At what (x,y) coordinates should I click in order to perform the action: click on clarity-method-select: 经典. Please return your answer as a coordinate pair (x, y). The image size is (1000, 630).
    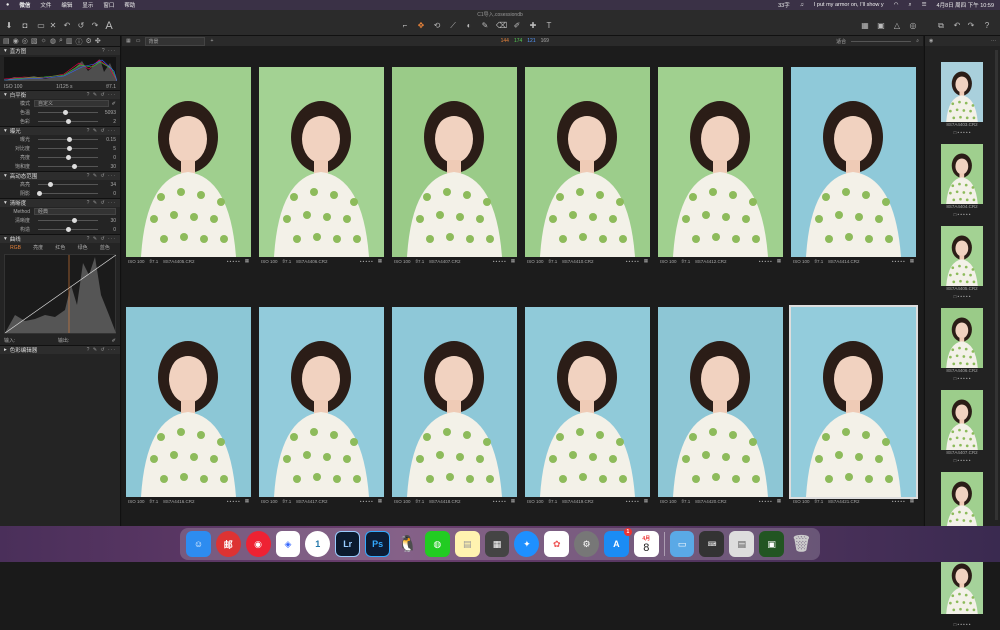
    Looking at the image, I should click on (75, 211).